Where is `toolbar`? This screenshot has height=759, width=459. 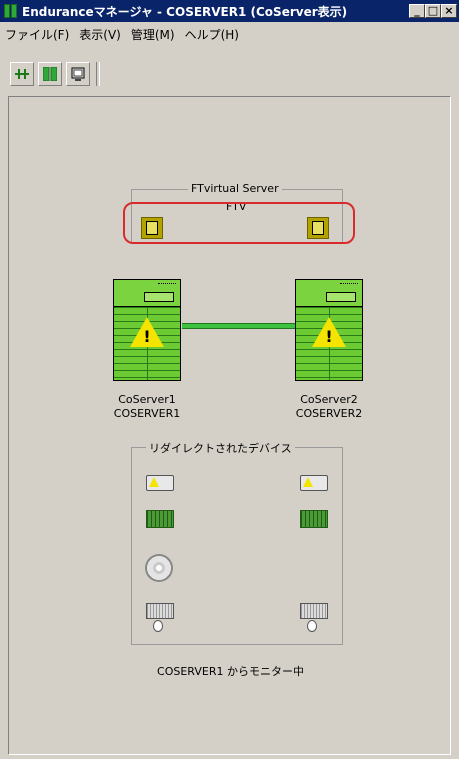 toolbar is located at coordinates (55, 74).